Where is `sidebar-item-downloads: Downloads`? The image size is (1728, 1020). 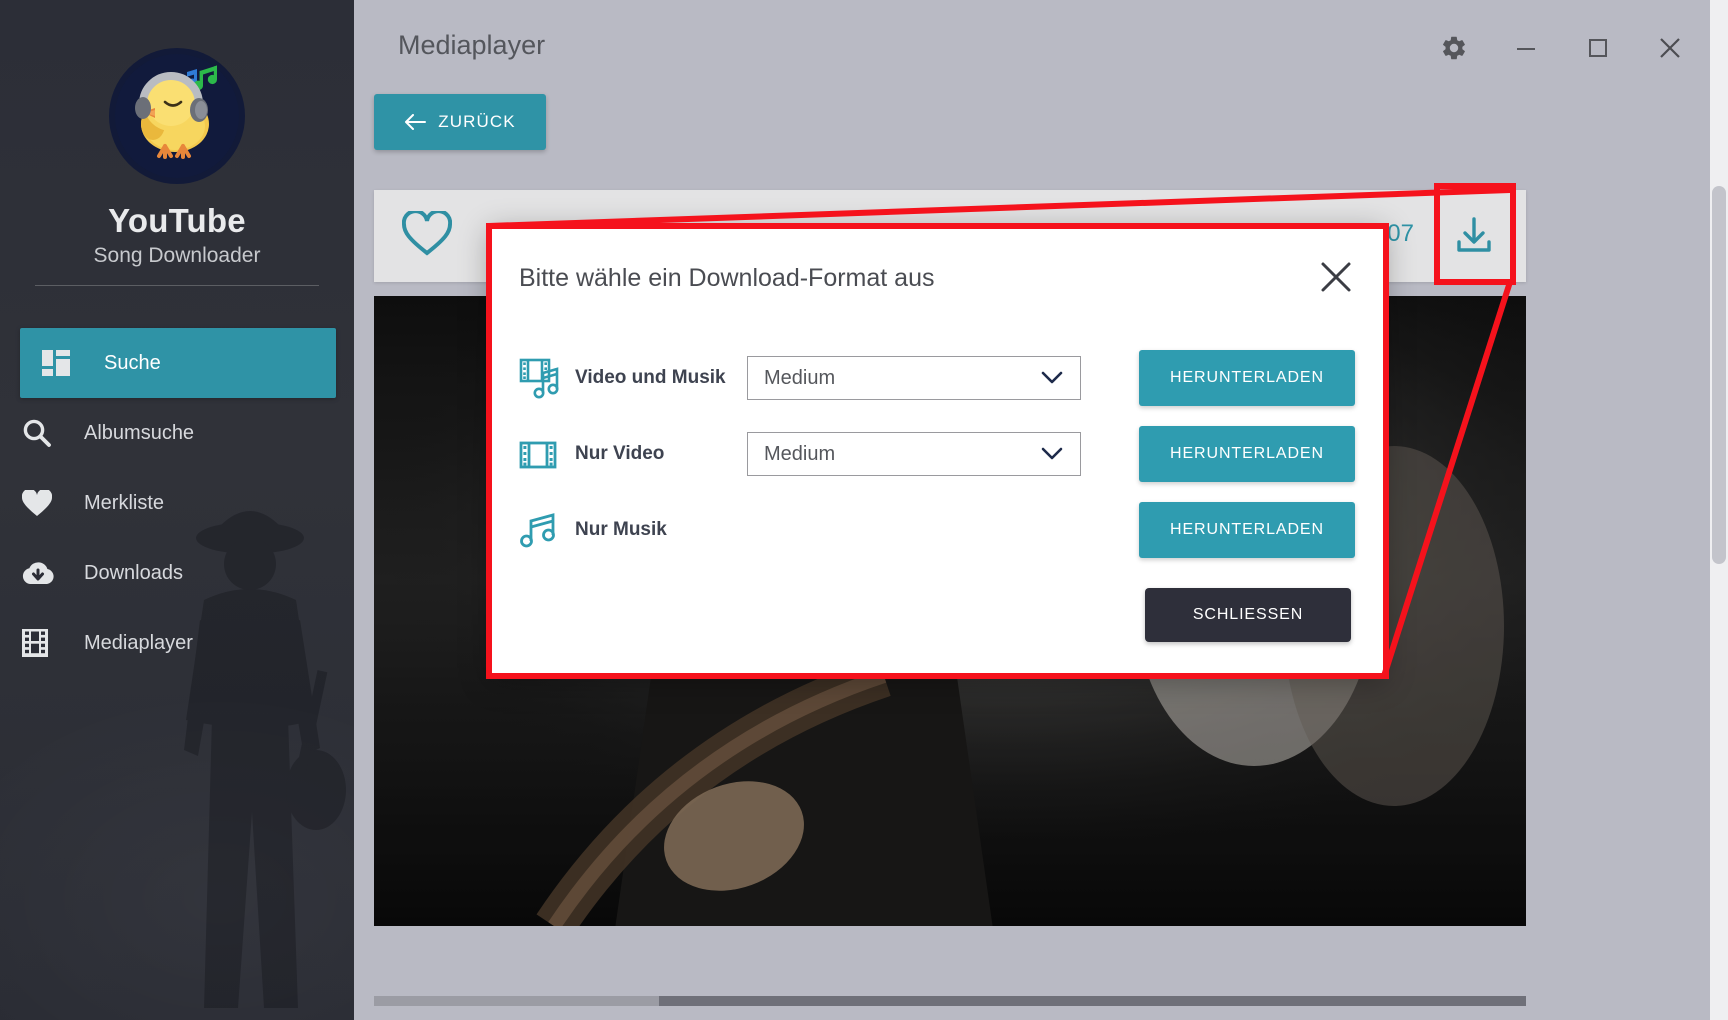
sidebar-item-downloads: Downloads is located at coordinates (177, 573).